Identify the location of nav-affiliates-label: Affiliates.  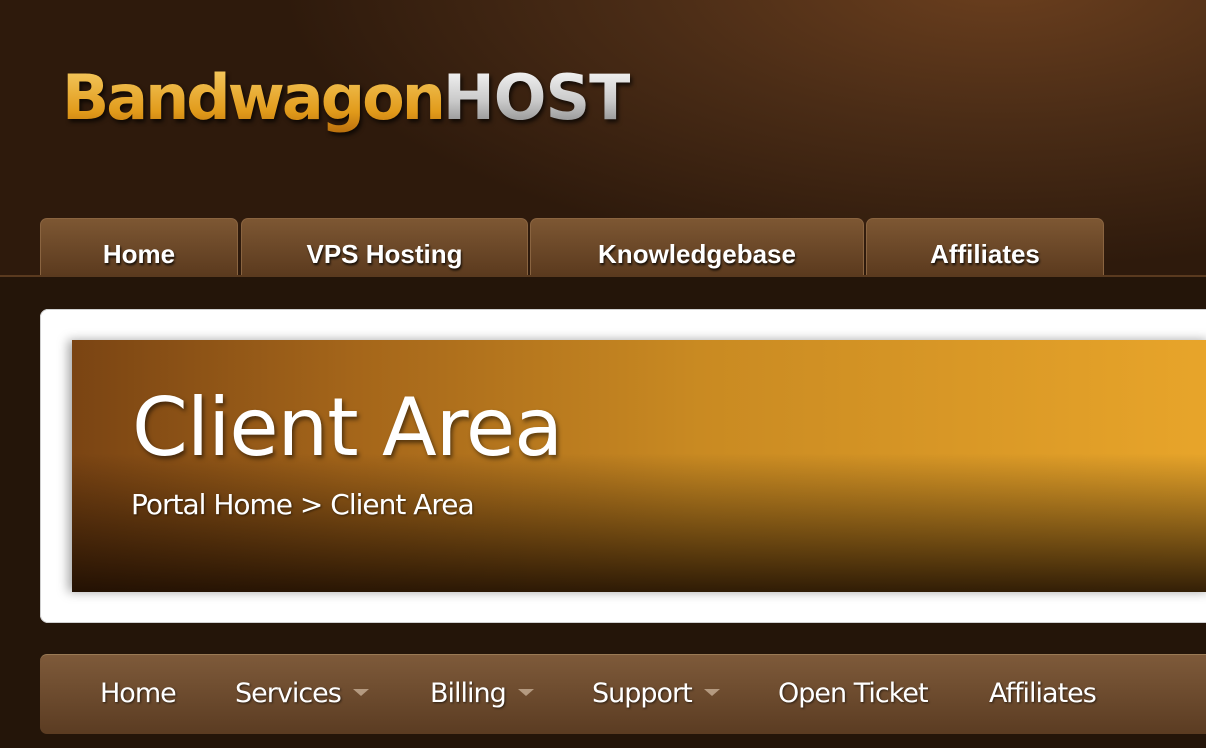
(1043, 693).